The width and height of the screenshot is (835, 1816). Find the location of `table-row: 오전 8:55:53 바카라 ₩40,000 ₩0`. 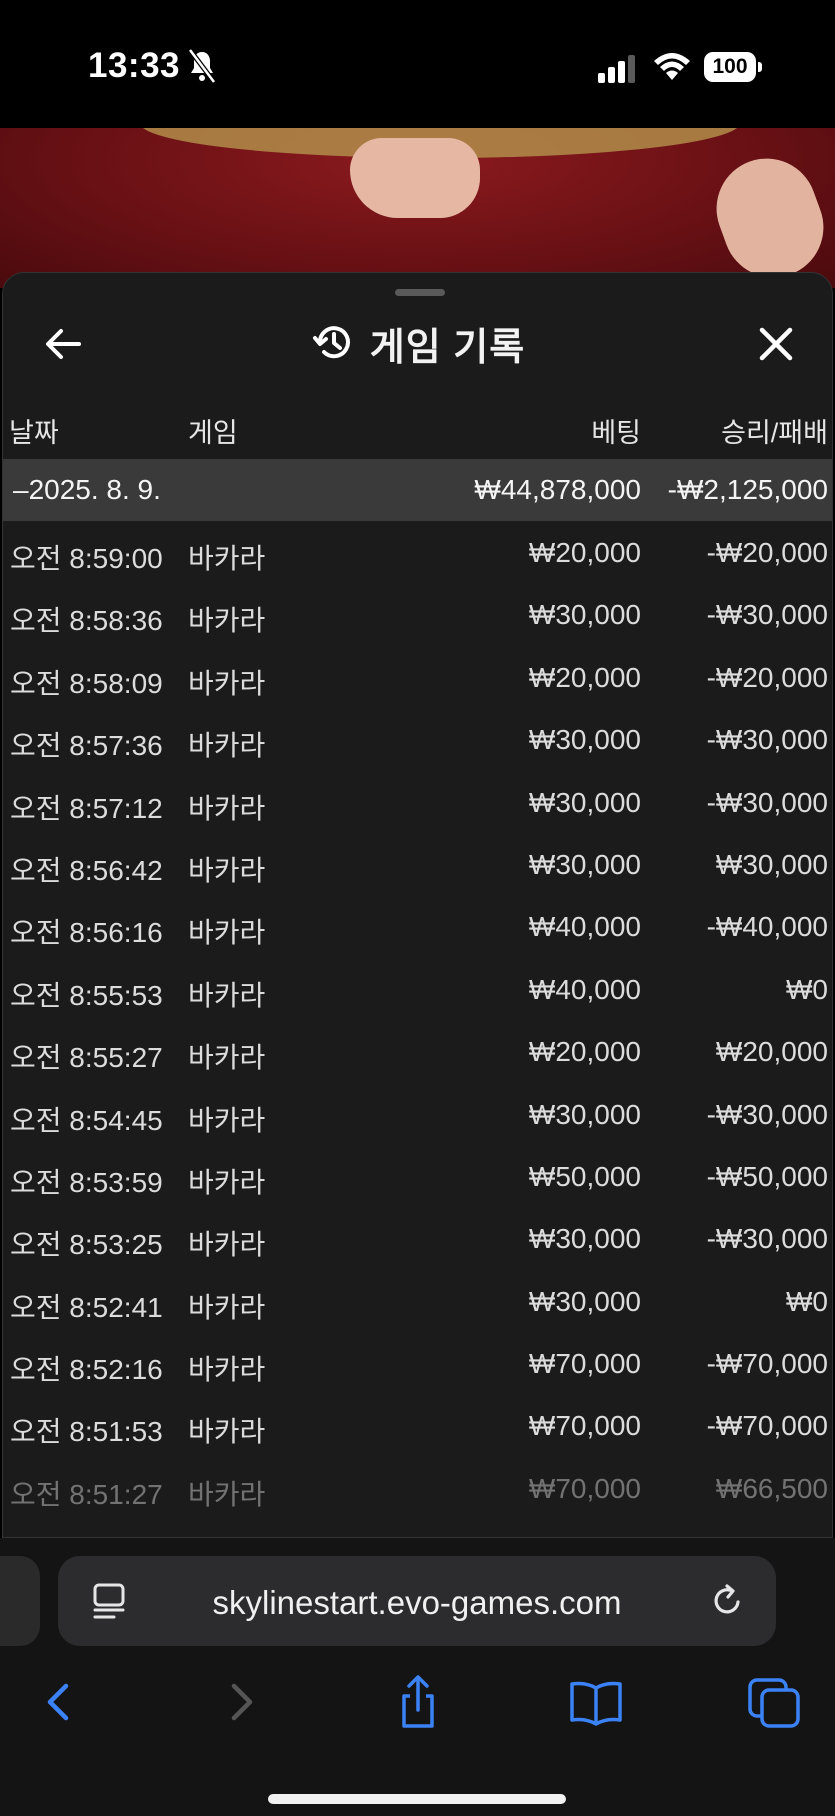

table-row: 오전 8:55:53 바카라 ₩40,000 ₩0 is located at coordinates (417, 993).